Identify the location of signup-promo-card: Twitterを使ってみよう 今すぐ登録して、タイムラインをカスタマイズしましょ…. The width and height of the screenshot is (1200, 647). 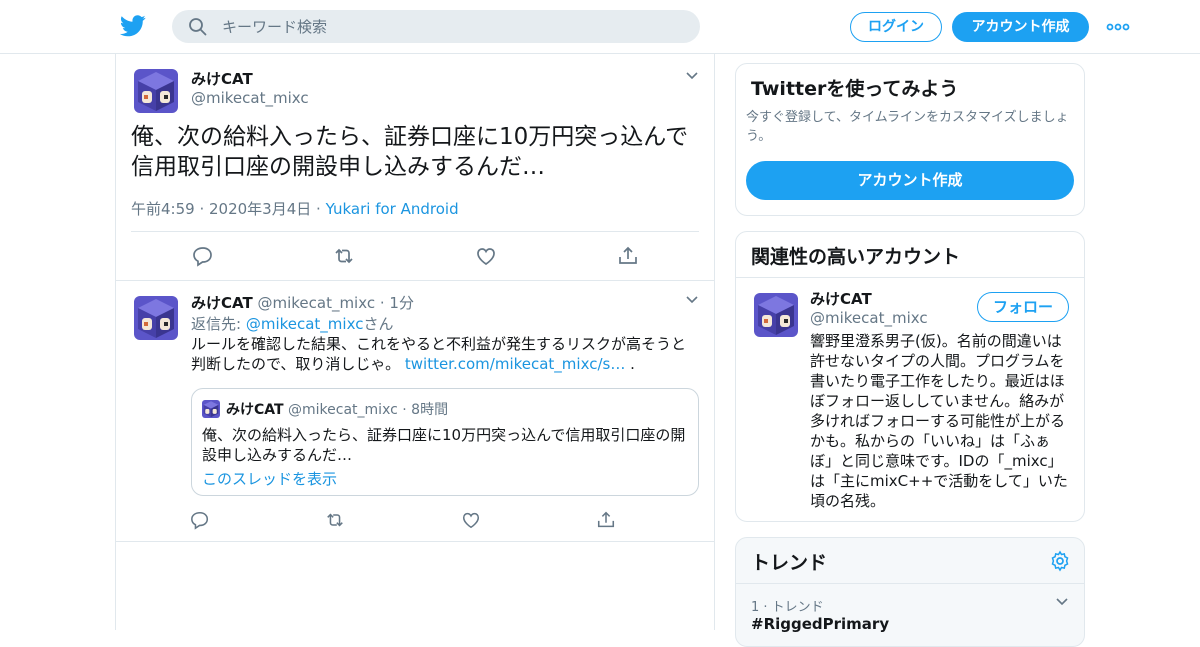
(910, 139).